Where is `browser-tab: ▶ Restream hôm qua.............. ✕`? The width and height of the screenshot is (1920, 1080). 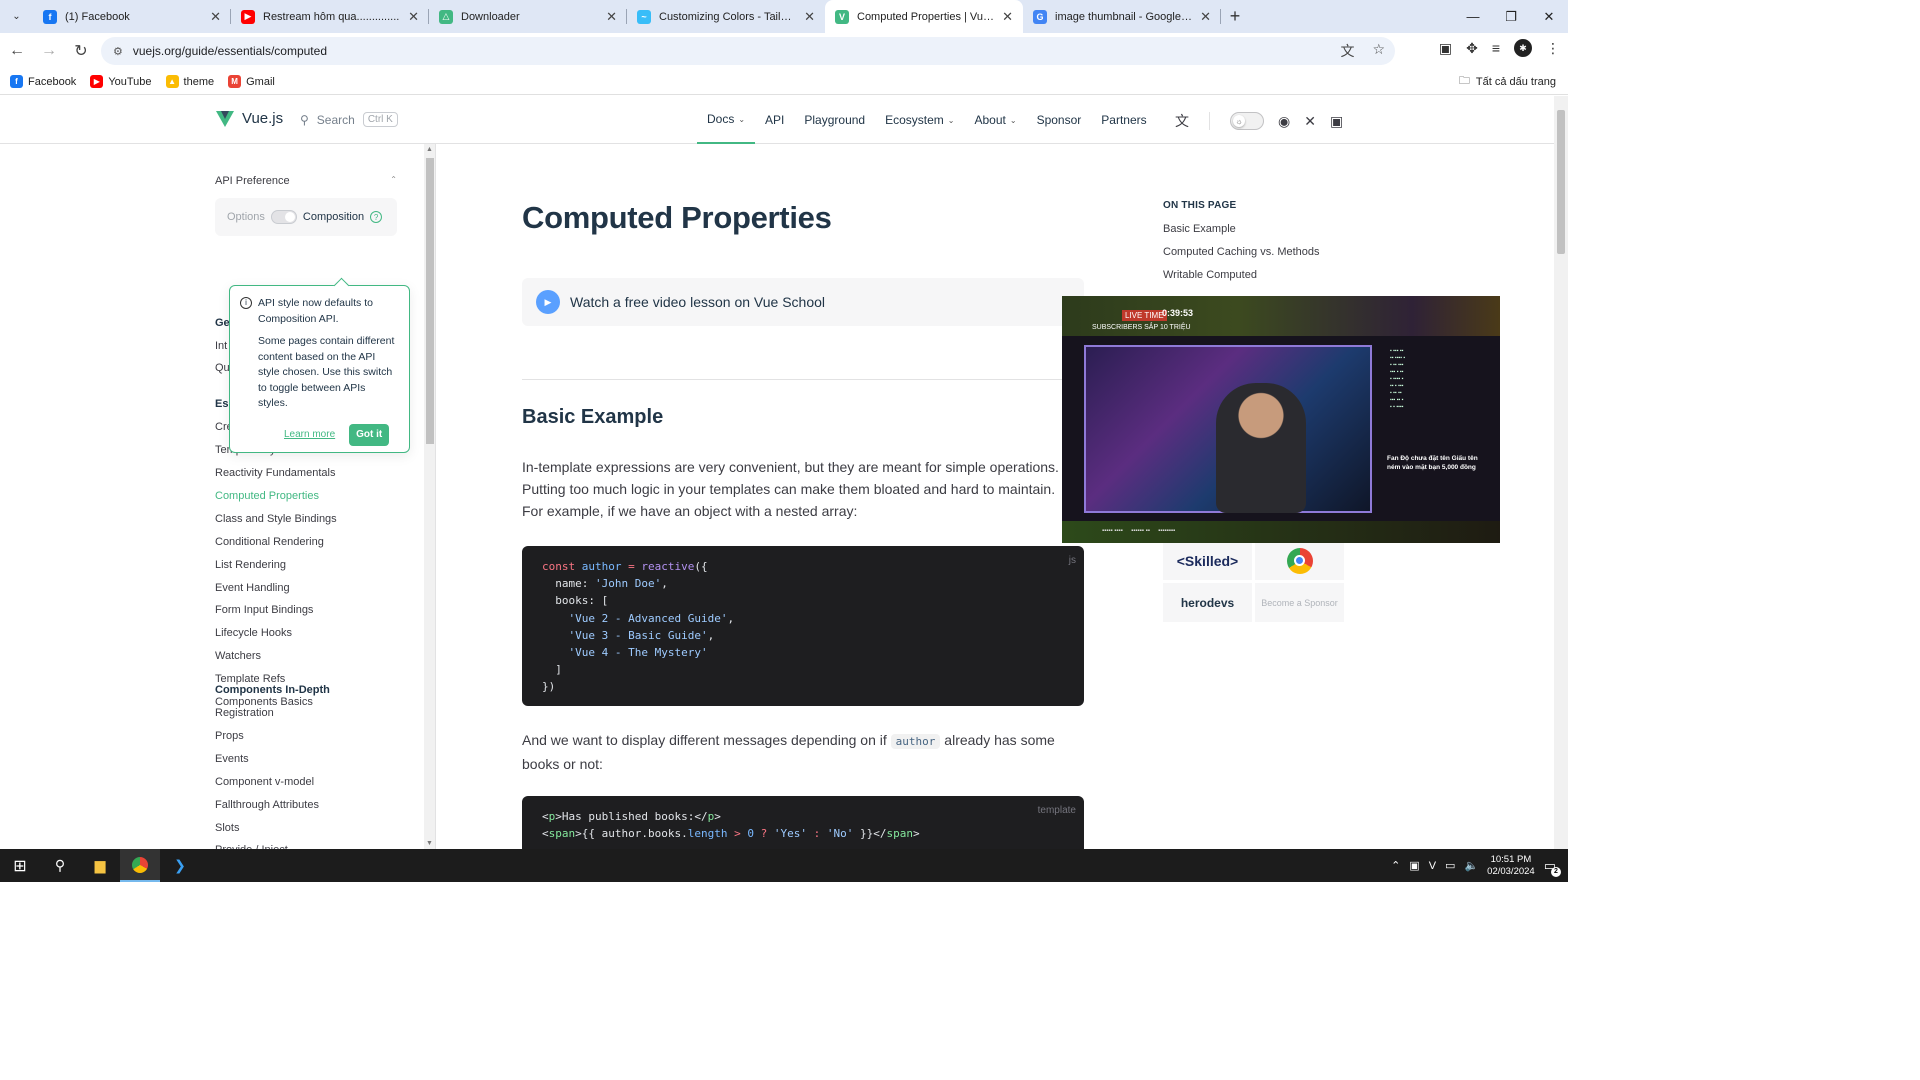
browser-tab: ▶ Restream hôm qua.............. ✕ is located at coordinates (330, 16).